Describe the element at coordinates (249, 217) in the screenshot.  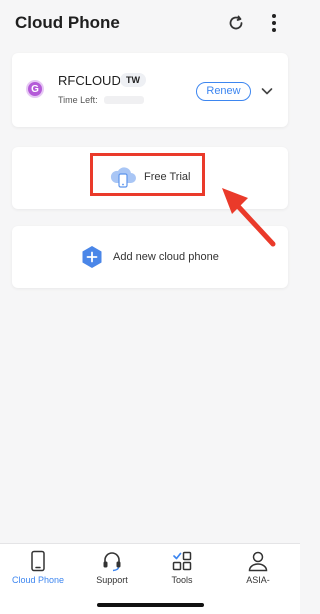
I see `annotation-arrow-icon` at that location.